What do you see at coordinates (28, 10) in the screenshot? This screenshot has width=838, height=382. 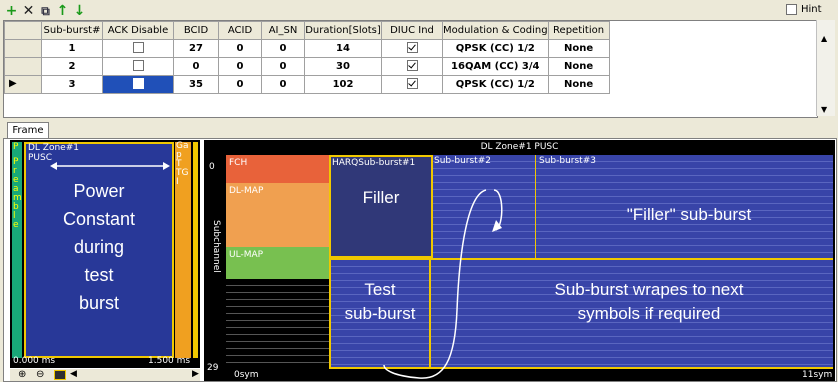 I see `delete-icon: ✕` at bounding box center [28, 10].